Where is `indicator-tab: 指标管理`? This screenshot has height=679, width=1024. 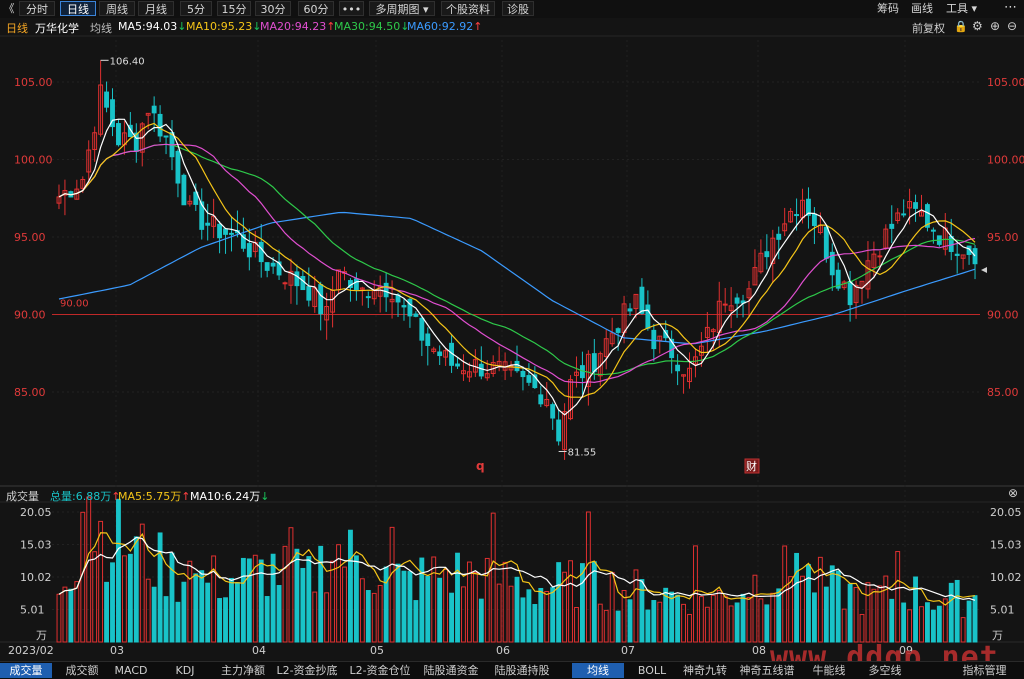 indicator-tab: 指标管理 is located at coordinates (984, 670).